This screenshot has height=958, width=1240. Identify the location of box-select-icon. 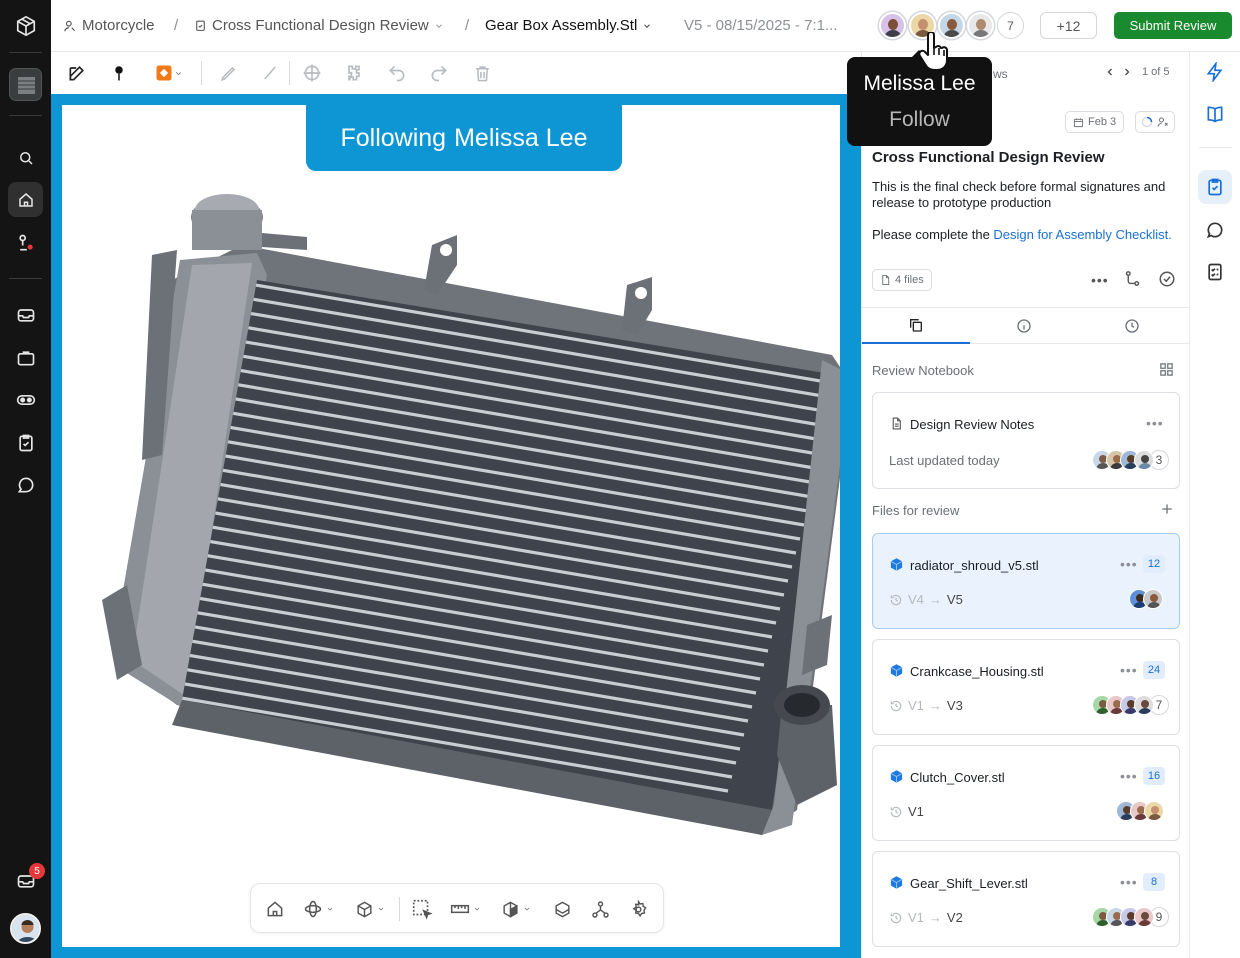
(422, 909).